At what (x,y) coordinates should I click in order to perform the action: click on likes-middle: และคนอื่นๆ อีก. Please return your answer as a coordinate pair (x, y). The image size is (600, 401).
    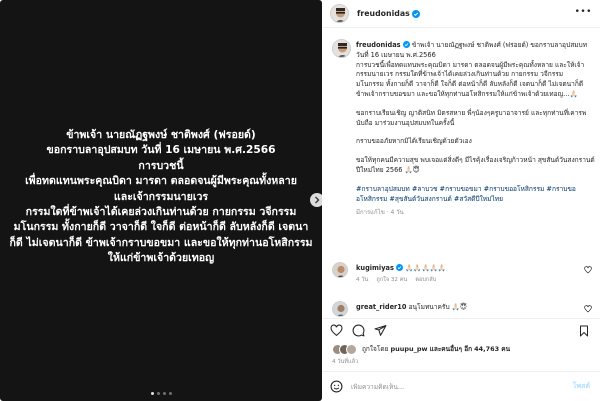
    Looking at the image, I should click on (451, 349).